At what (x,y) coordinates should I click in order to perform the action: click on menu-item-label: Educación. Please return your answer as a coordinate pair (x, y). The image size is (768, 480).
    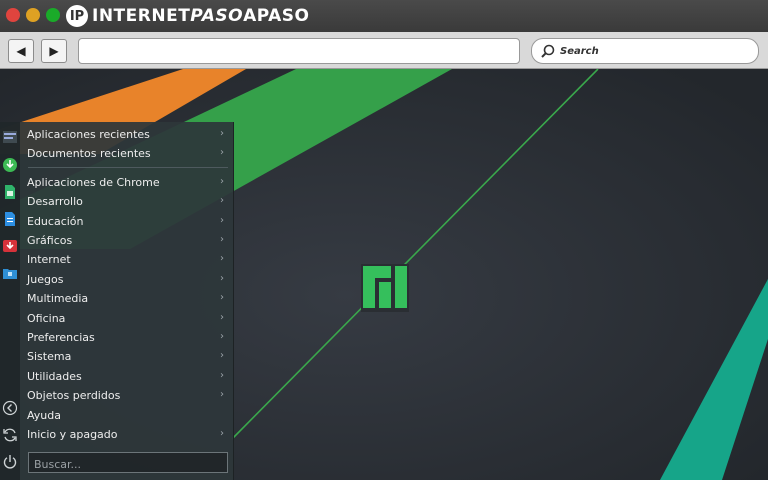
    Looking at the image, I should click on (55, 221).